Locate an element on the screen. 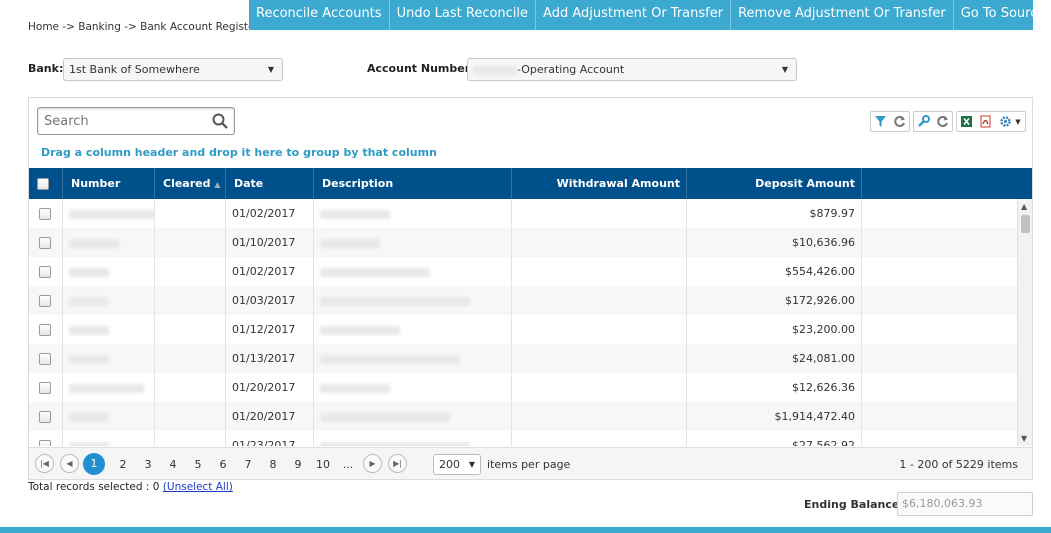 The width and height of the screenshot is (1051, 533). search-input is located at coordinates (129, 121).